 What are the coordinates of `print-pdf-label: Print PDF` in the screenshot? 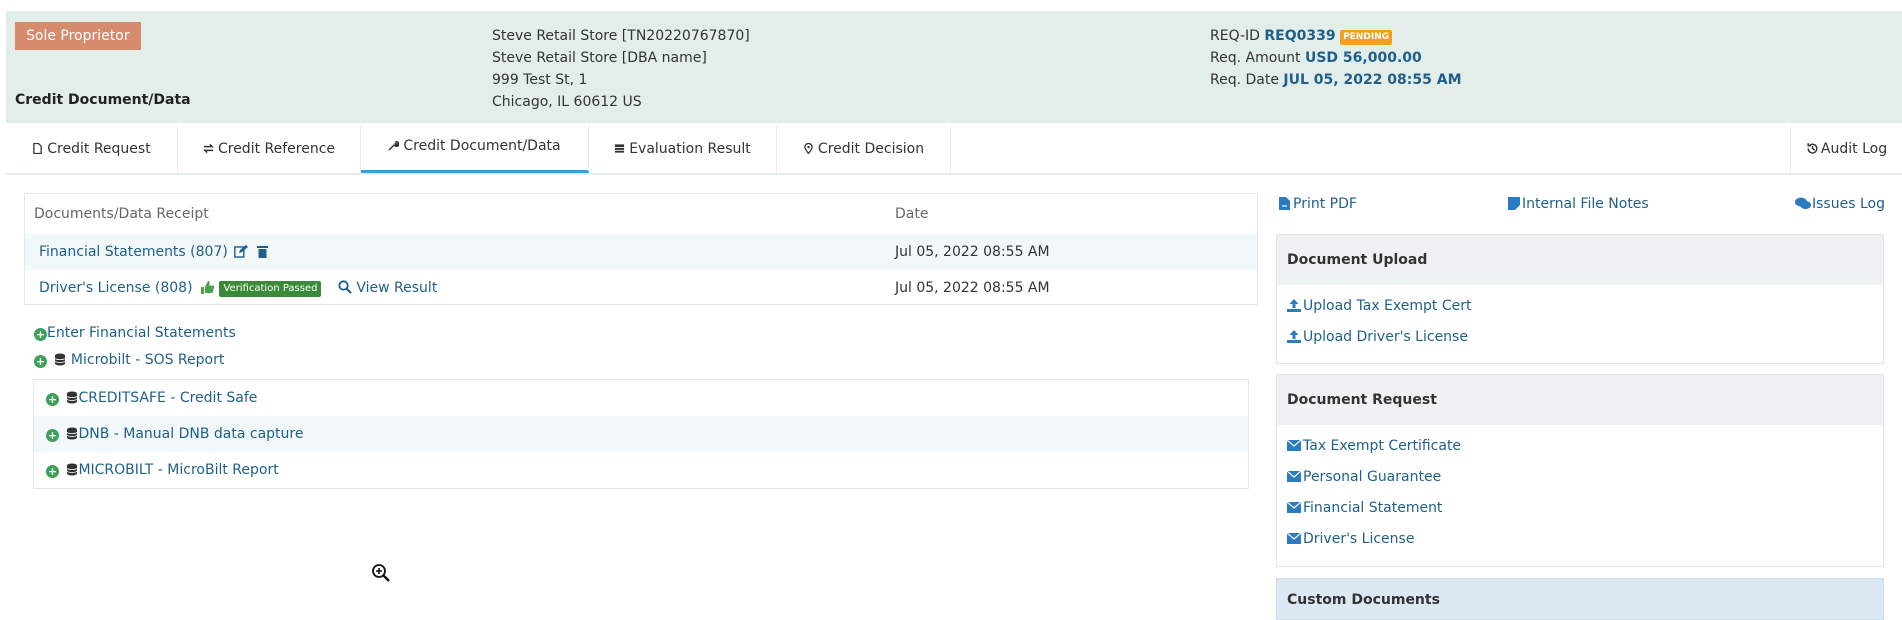 It's located at (1325, 204).